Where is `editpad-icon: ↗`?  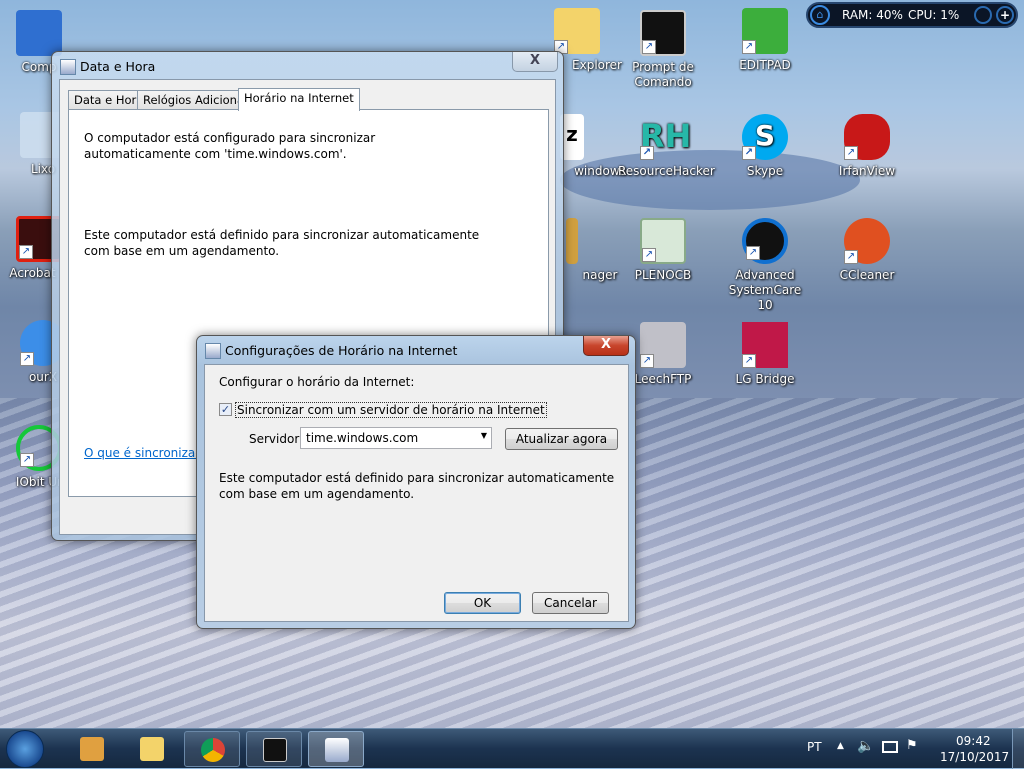
editpad-icon: ↗ is located at coordinates (765, 31).